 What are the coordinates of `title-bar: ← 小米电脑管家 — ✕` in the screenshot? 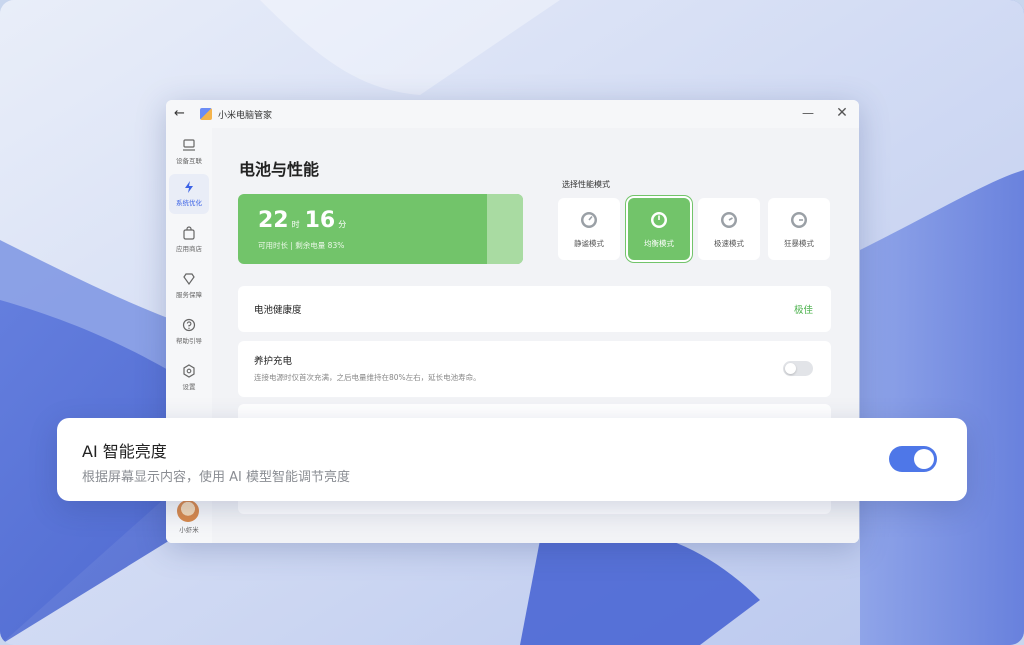 It's located at (512, 114).